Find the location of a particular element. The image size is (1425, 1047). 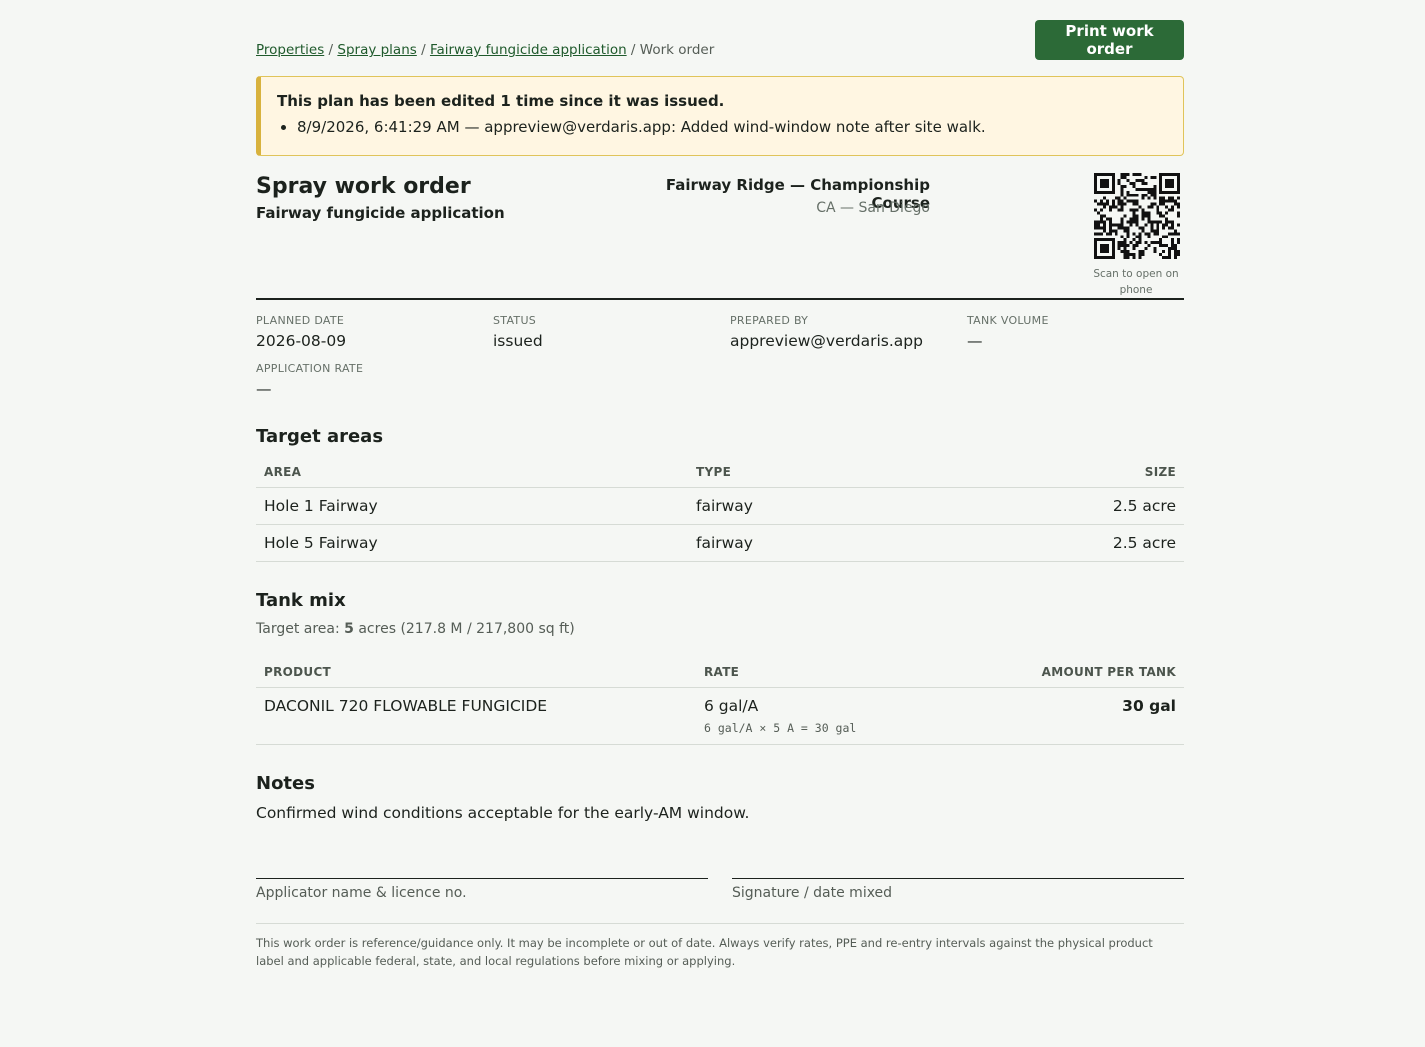

area-name-cell: Hole 1 Fairway is located at coordinates (472, 506).